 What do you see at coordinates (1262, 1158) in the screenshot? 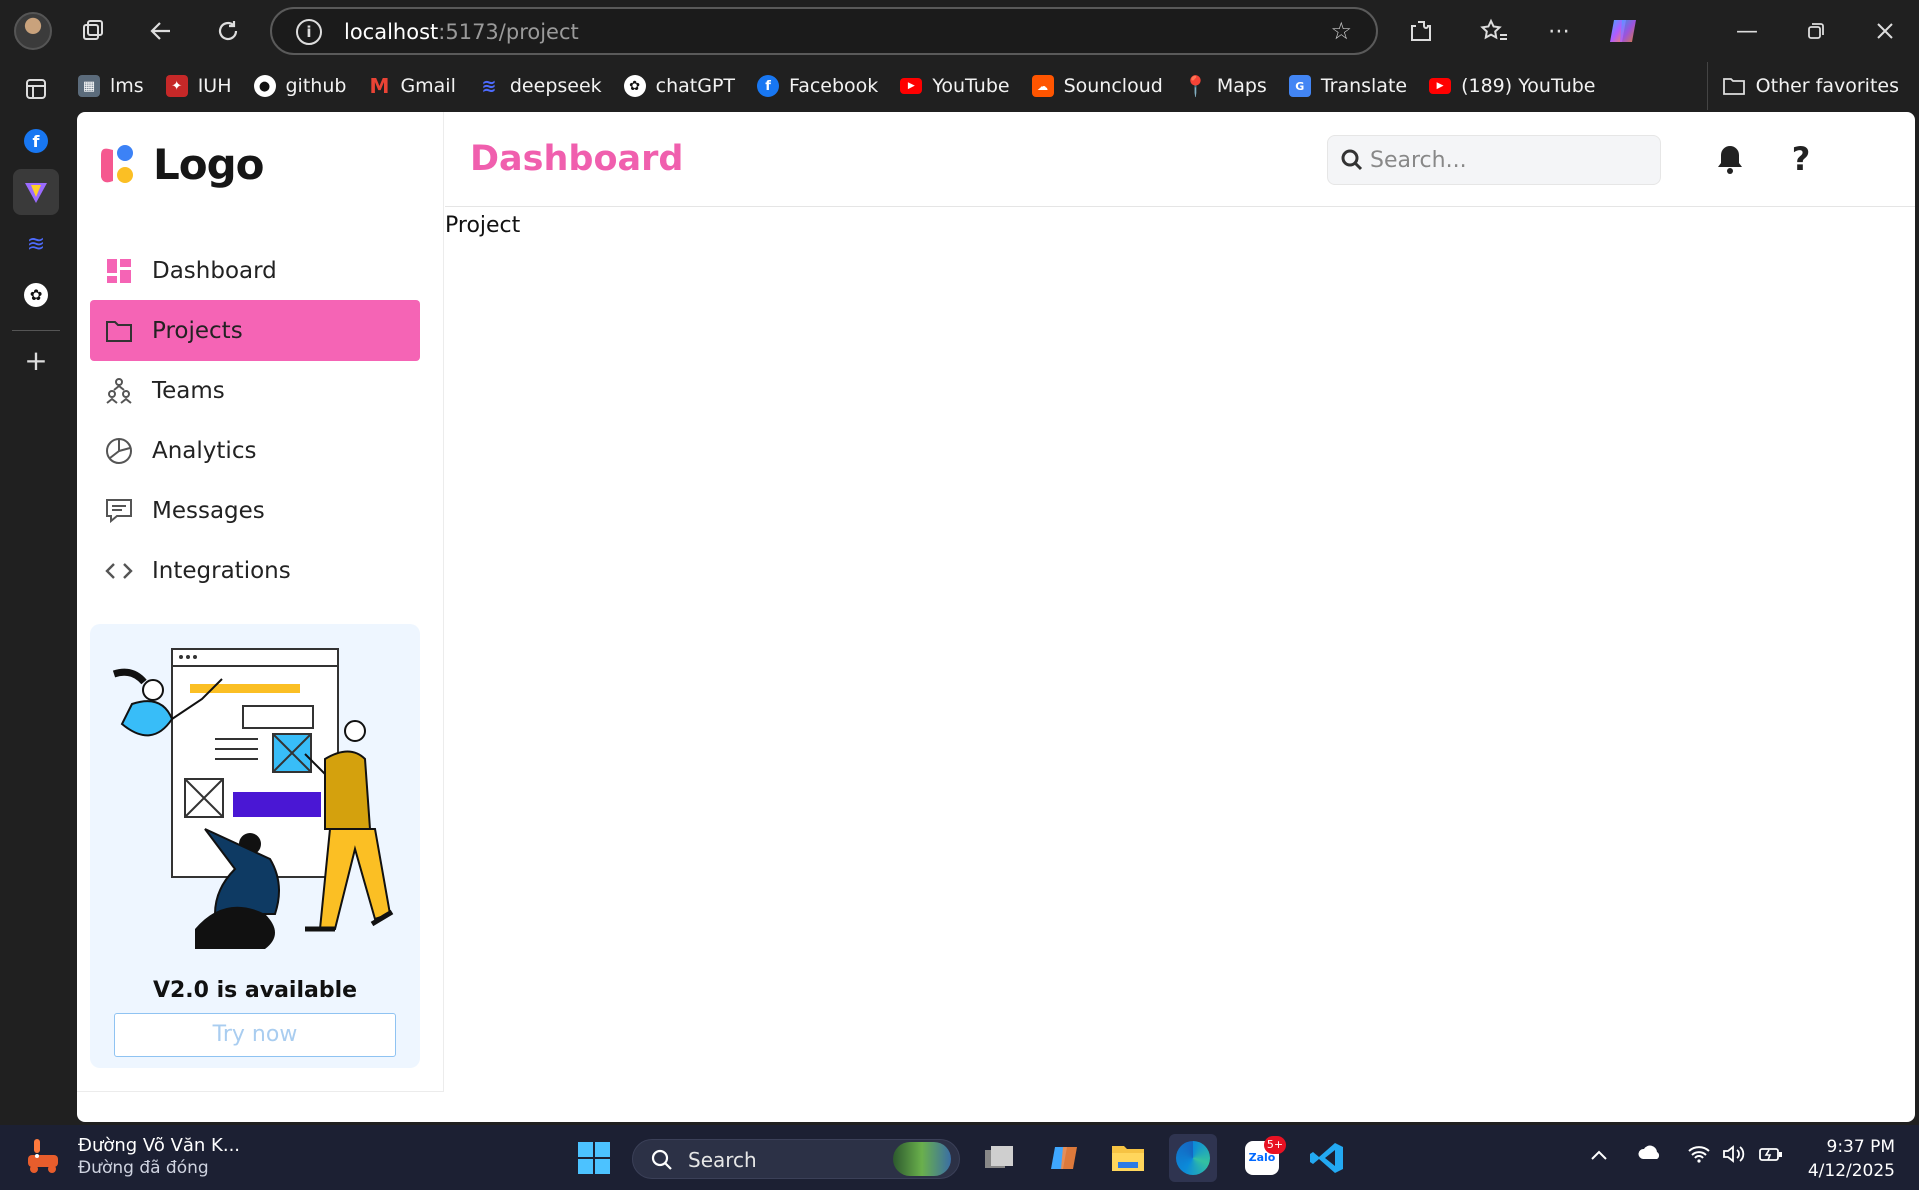
I see `zalo-icon: Zalo 5+` at bounding box center [1262, 1158].